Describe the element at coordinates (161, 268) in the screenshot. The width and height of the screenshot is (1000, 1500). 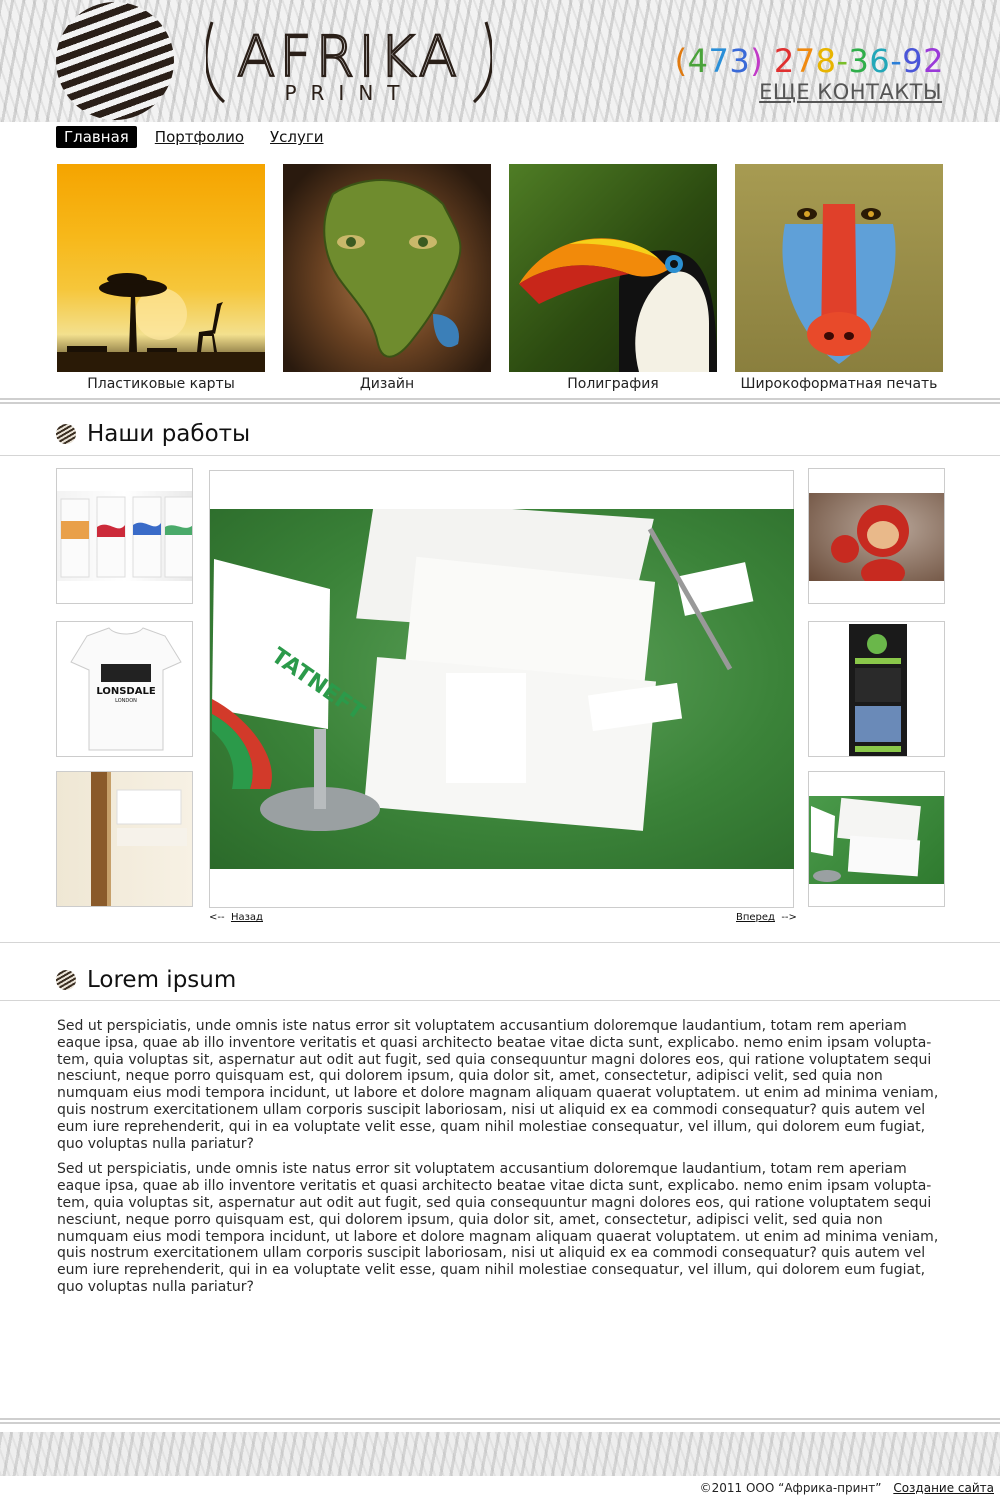
I see `savanna-sunset-image` at that location.